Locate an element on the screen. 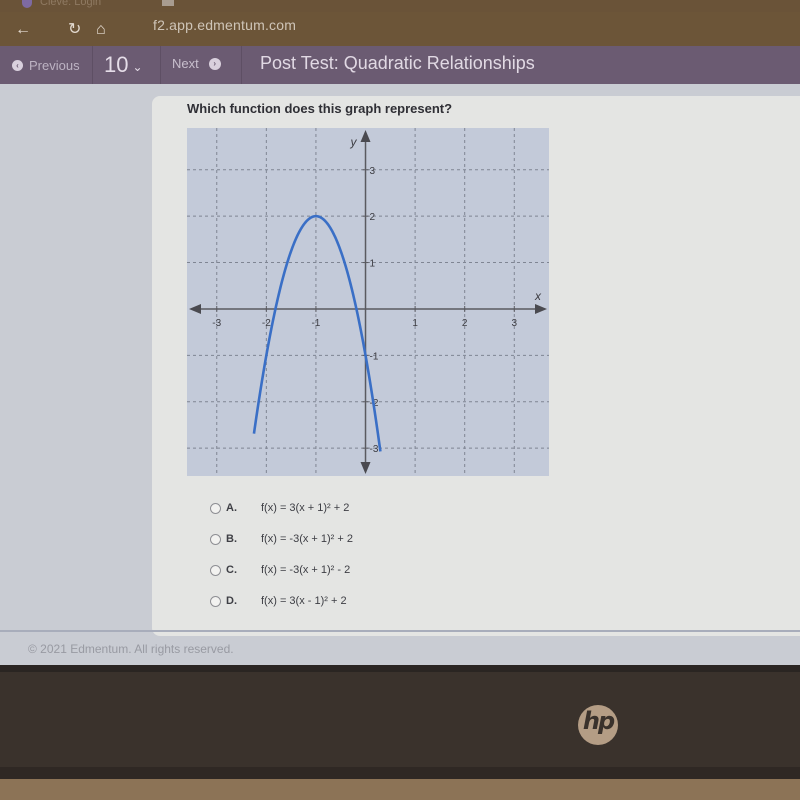 This screenshot has width=800, height=800. bezel-lip is located at coordinates (400, 773).